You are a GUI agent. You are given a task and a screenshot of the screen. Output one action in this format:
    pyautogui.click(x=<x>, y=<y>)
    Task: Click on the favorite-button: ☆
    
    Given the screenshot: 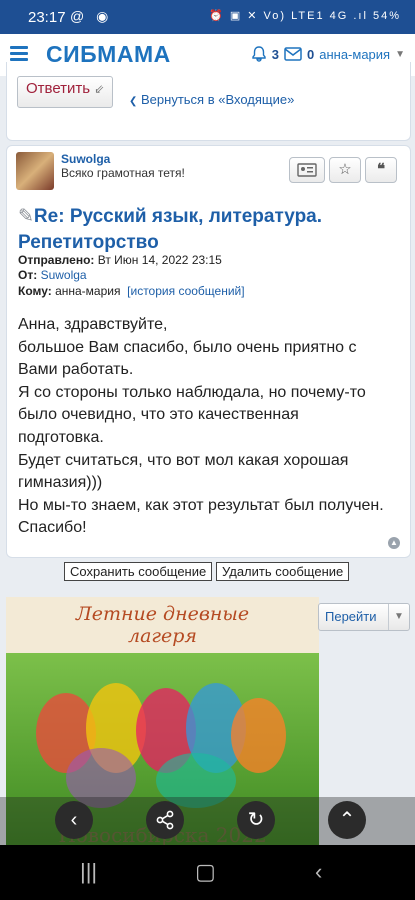 What is the action you would take?
    pyautogui.click(x=345, y=170)
    